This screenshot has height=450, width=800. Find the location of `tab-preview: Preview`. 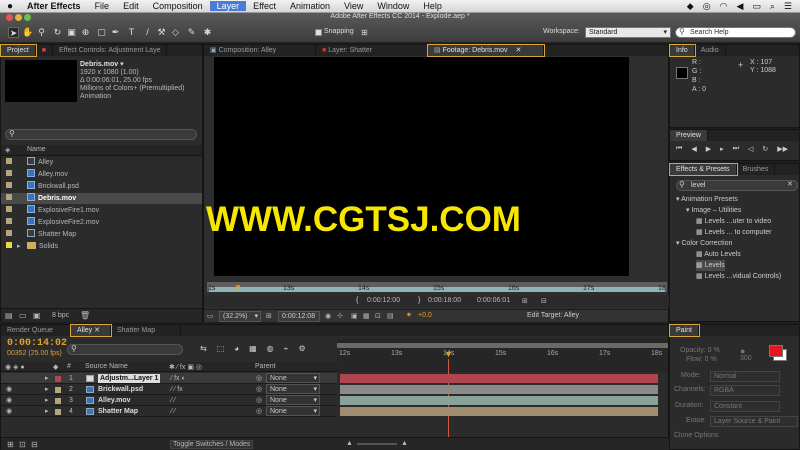

tab-preview: Preview is located at coordinates (689, 135).